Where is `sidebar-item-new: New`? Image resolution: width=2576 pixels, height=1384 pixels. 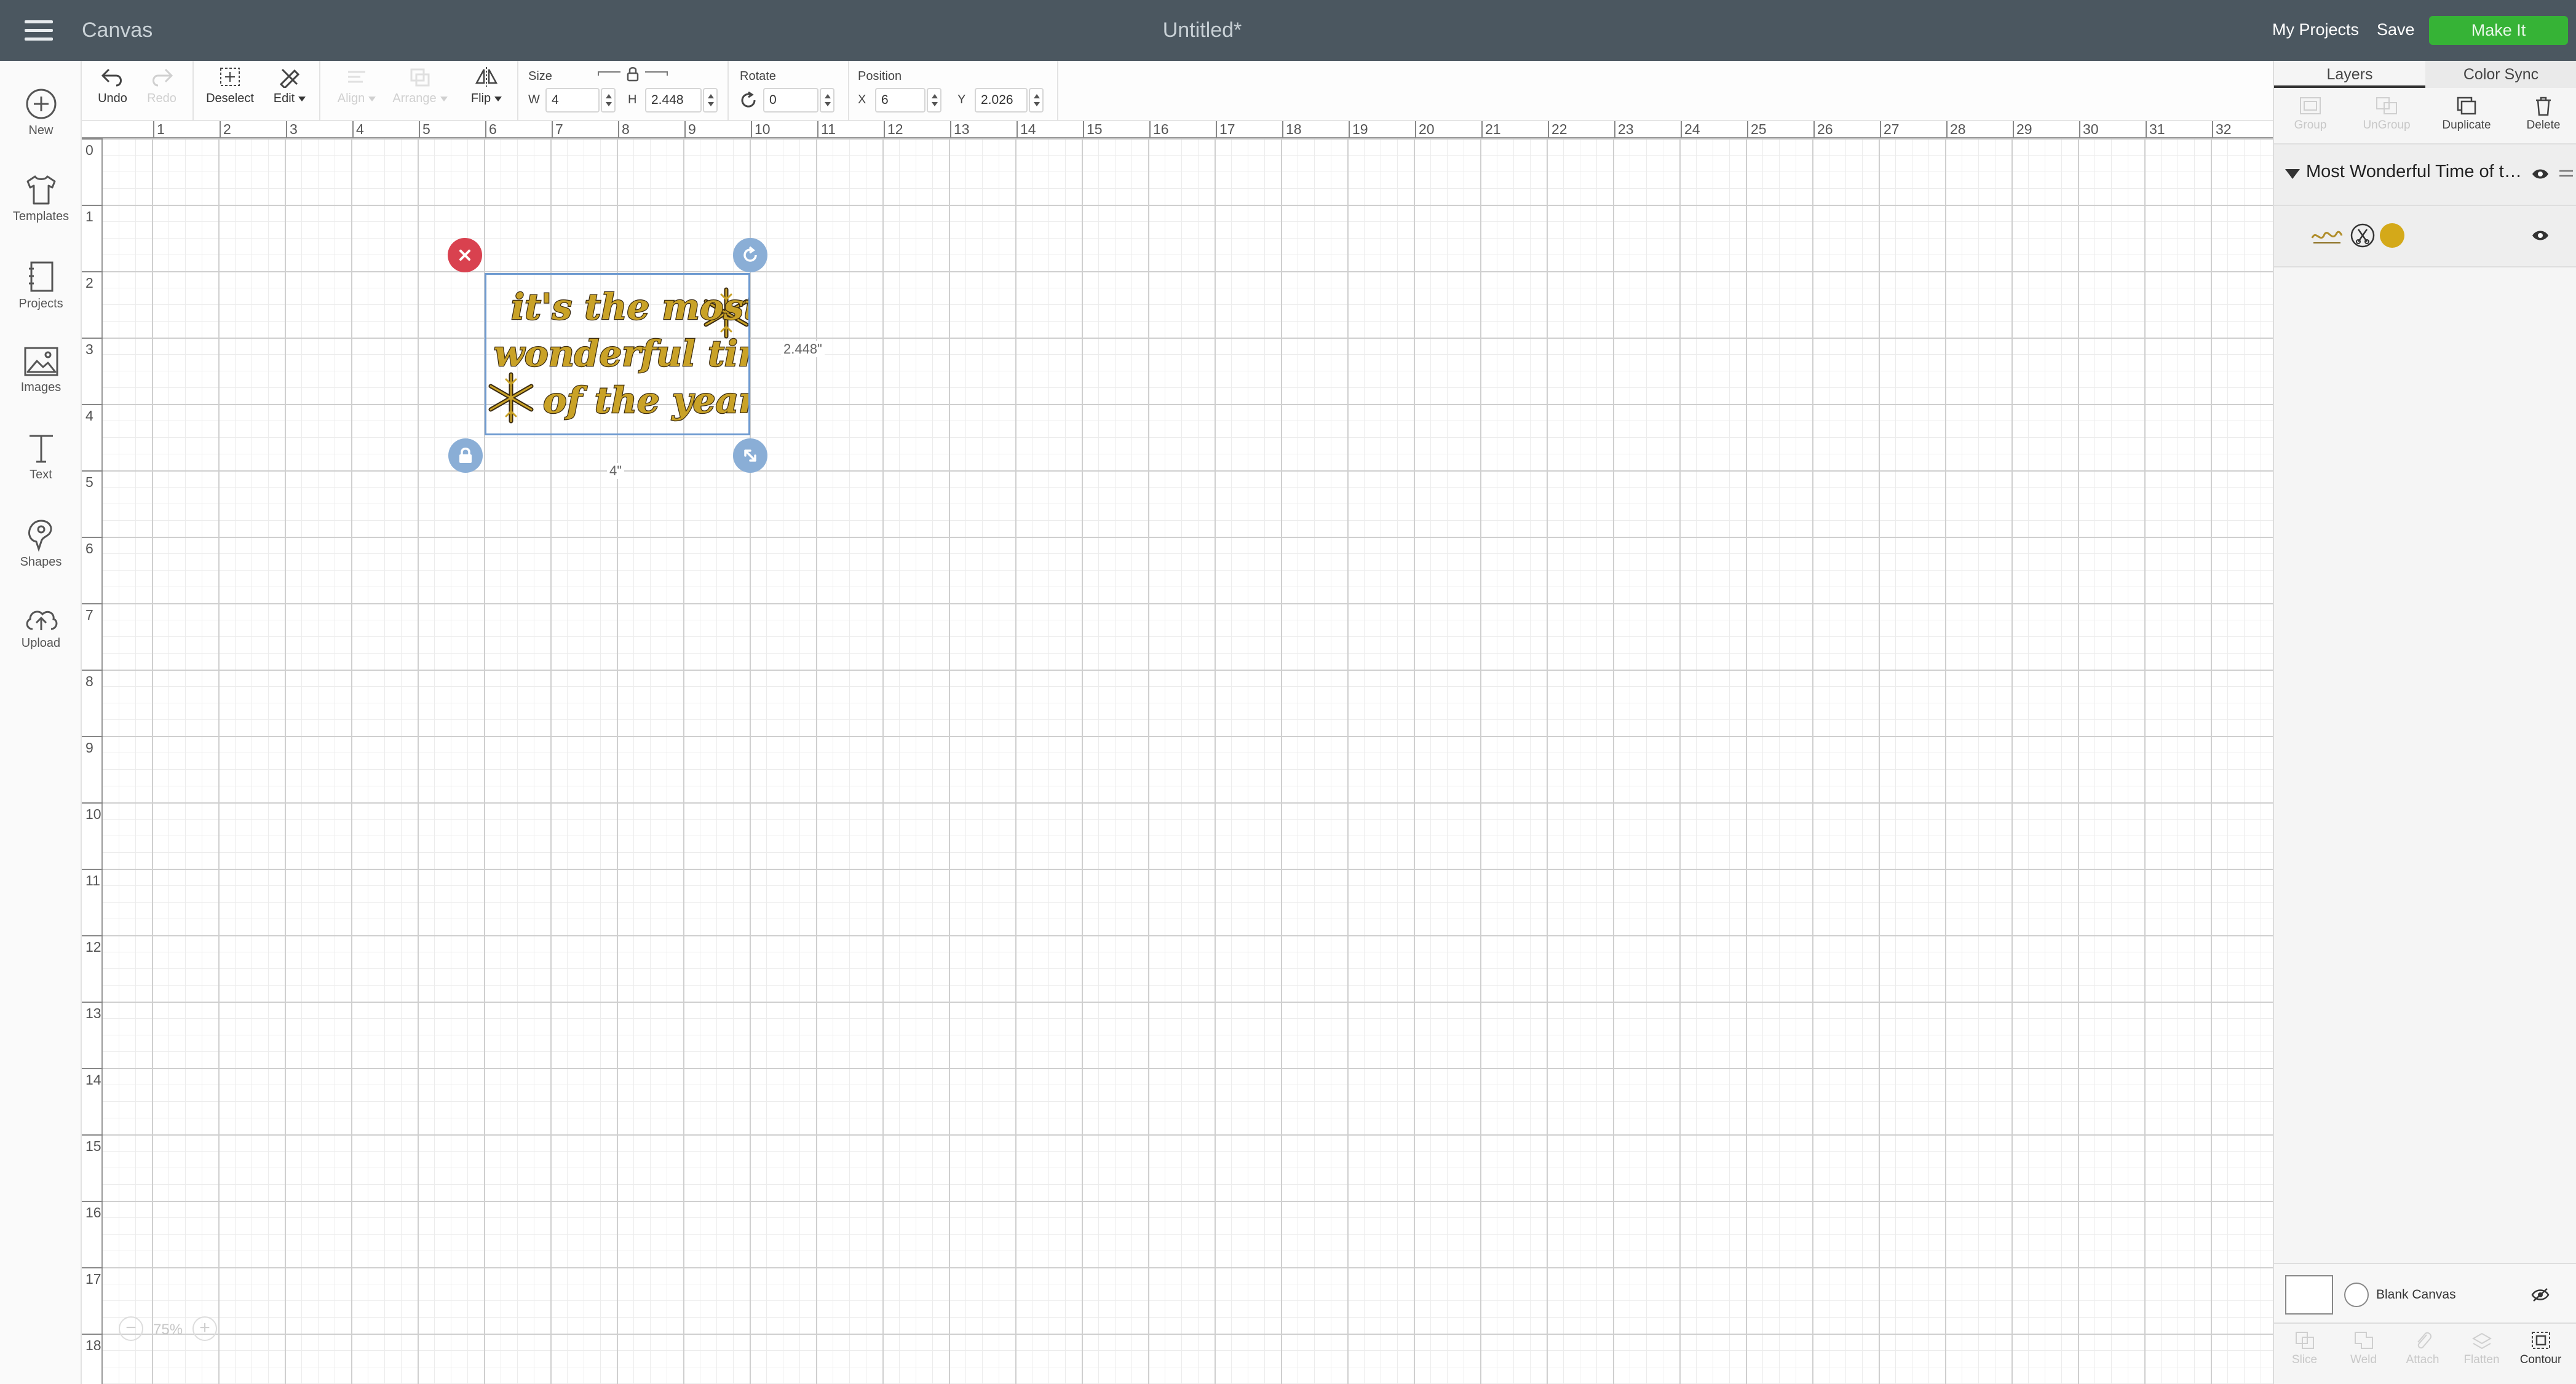 sidebar-item-new: New is located at coordinates (41, 113).